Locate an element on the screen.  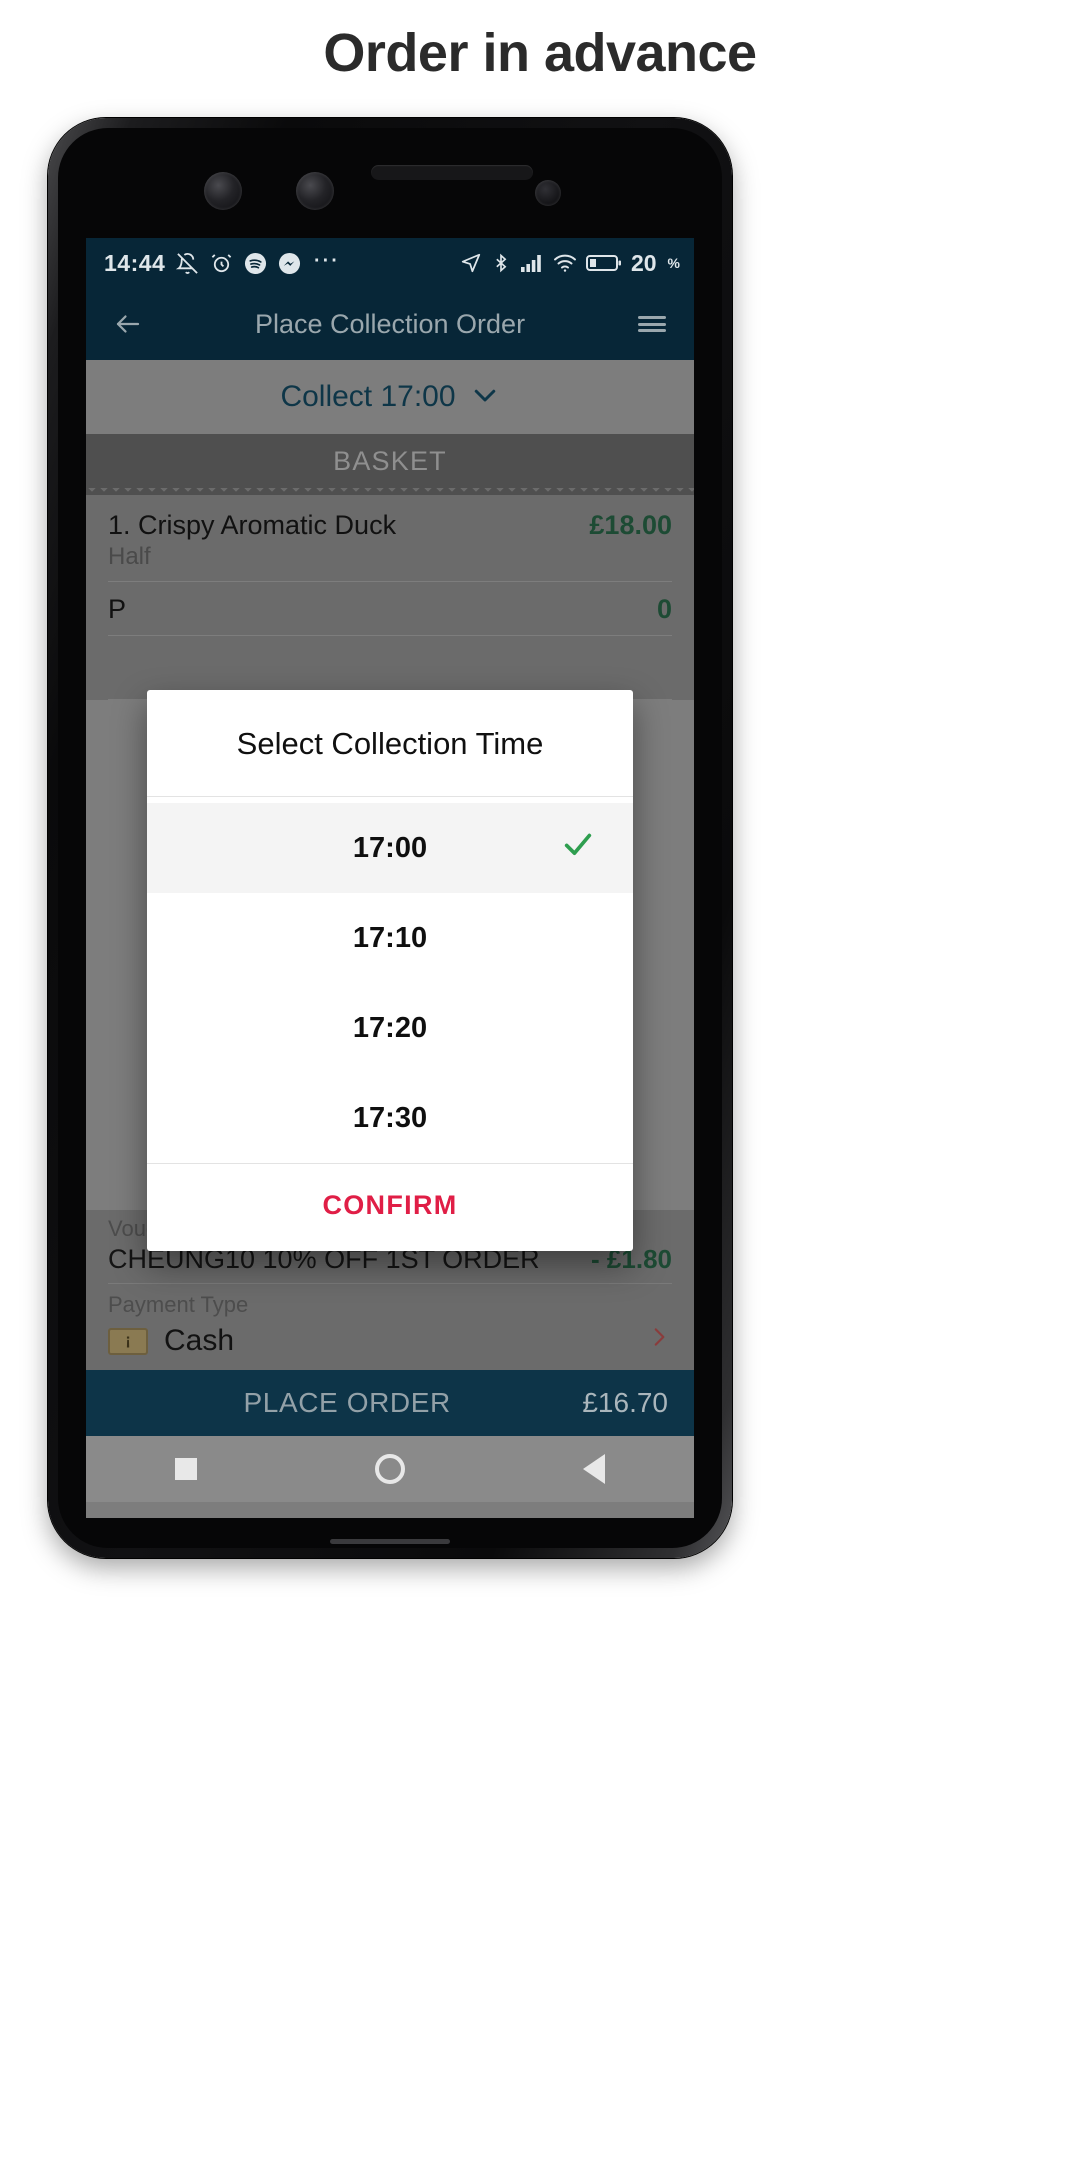
square-icon is located at coordinates (186, 1469).